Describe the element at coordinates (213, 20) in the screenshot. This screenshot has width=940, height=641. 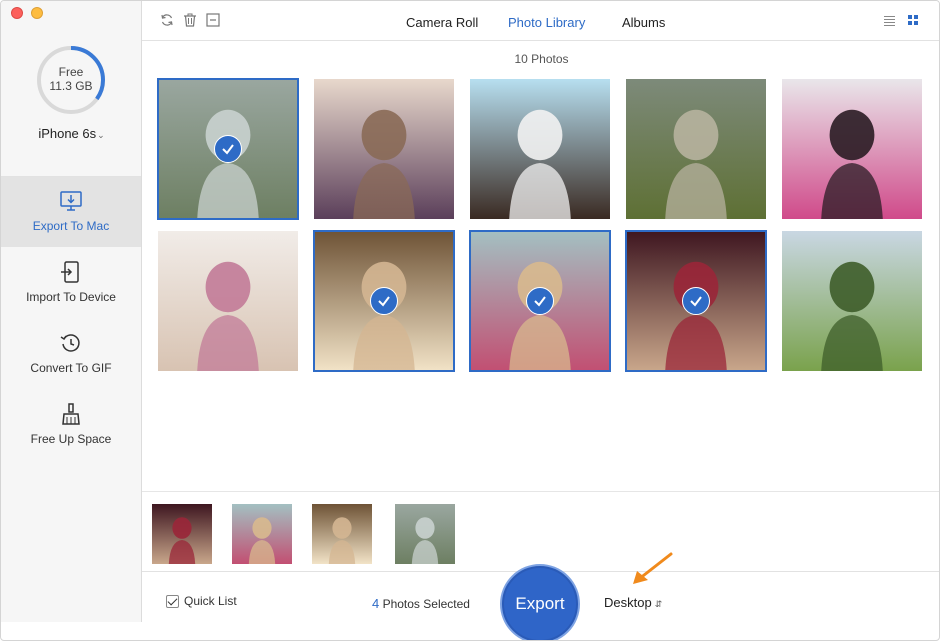
I see `minus-box-icon` at that location.